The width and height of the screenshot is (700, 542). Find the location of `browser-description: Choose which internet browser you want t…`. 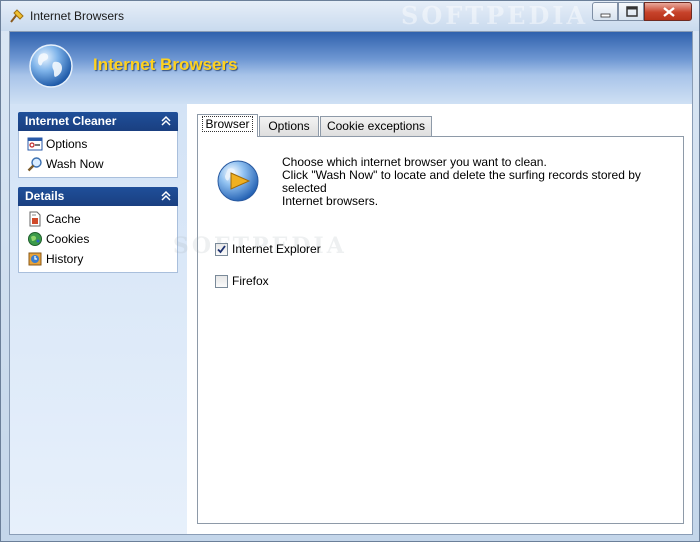

browser-description: Choose which internet browser you want t… is located at coordinates (477, 182).